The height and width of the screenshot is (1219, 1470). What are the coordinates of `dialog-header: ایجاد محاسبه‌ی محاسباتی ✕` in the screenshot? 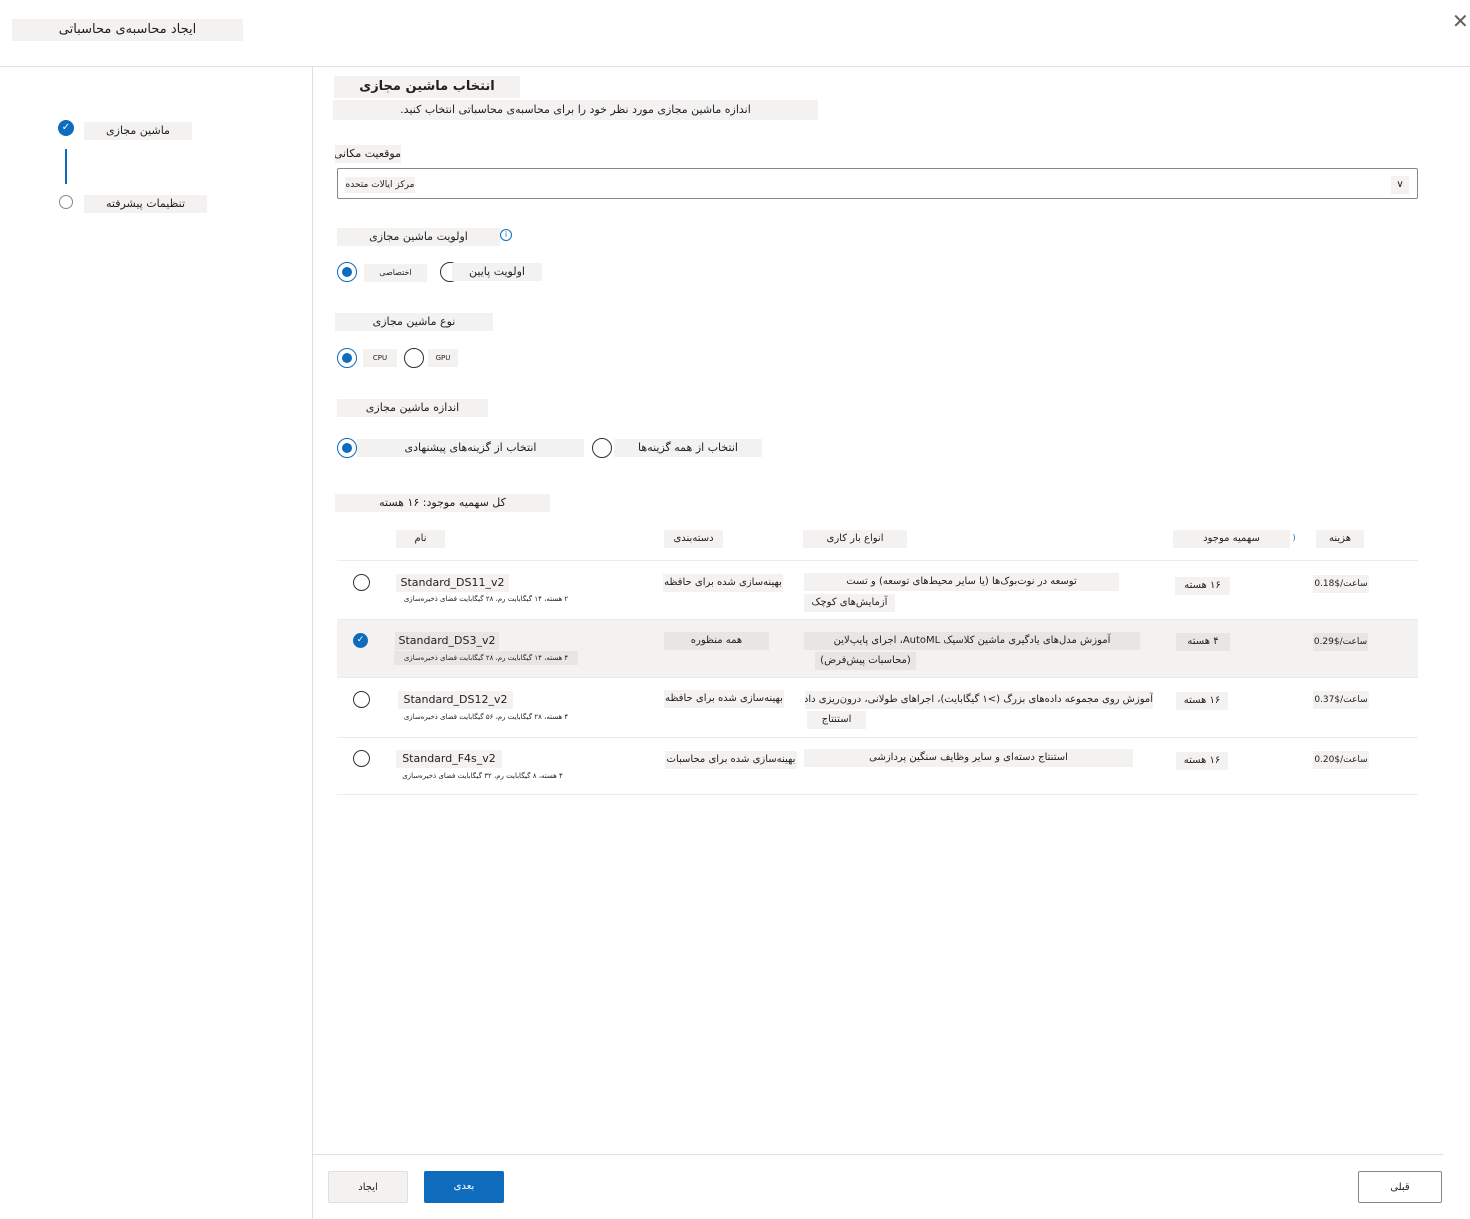 It's located at (735, 33).